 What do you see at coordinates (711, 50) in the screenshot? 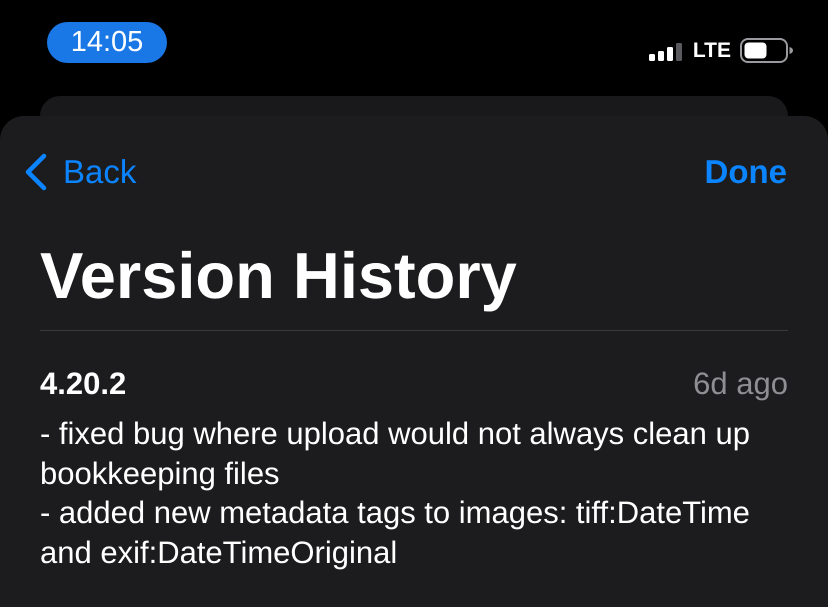
I see `network-type: LTE` at bounding box center [711, 50].